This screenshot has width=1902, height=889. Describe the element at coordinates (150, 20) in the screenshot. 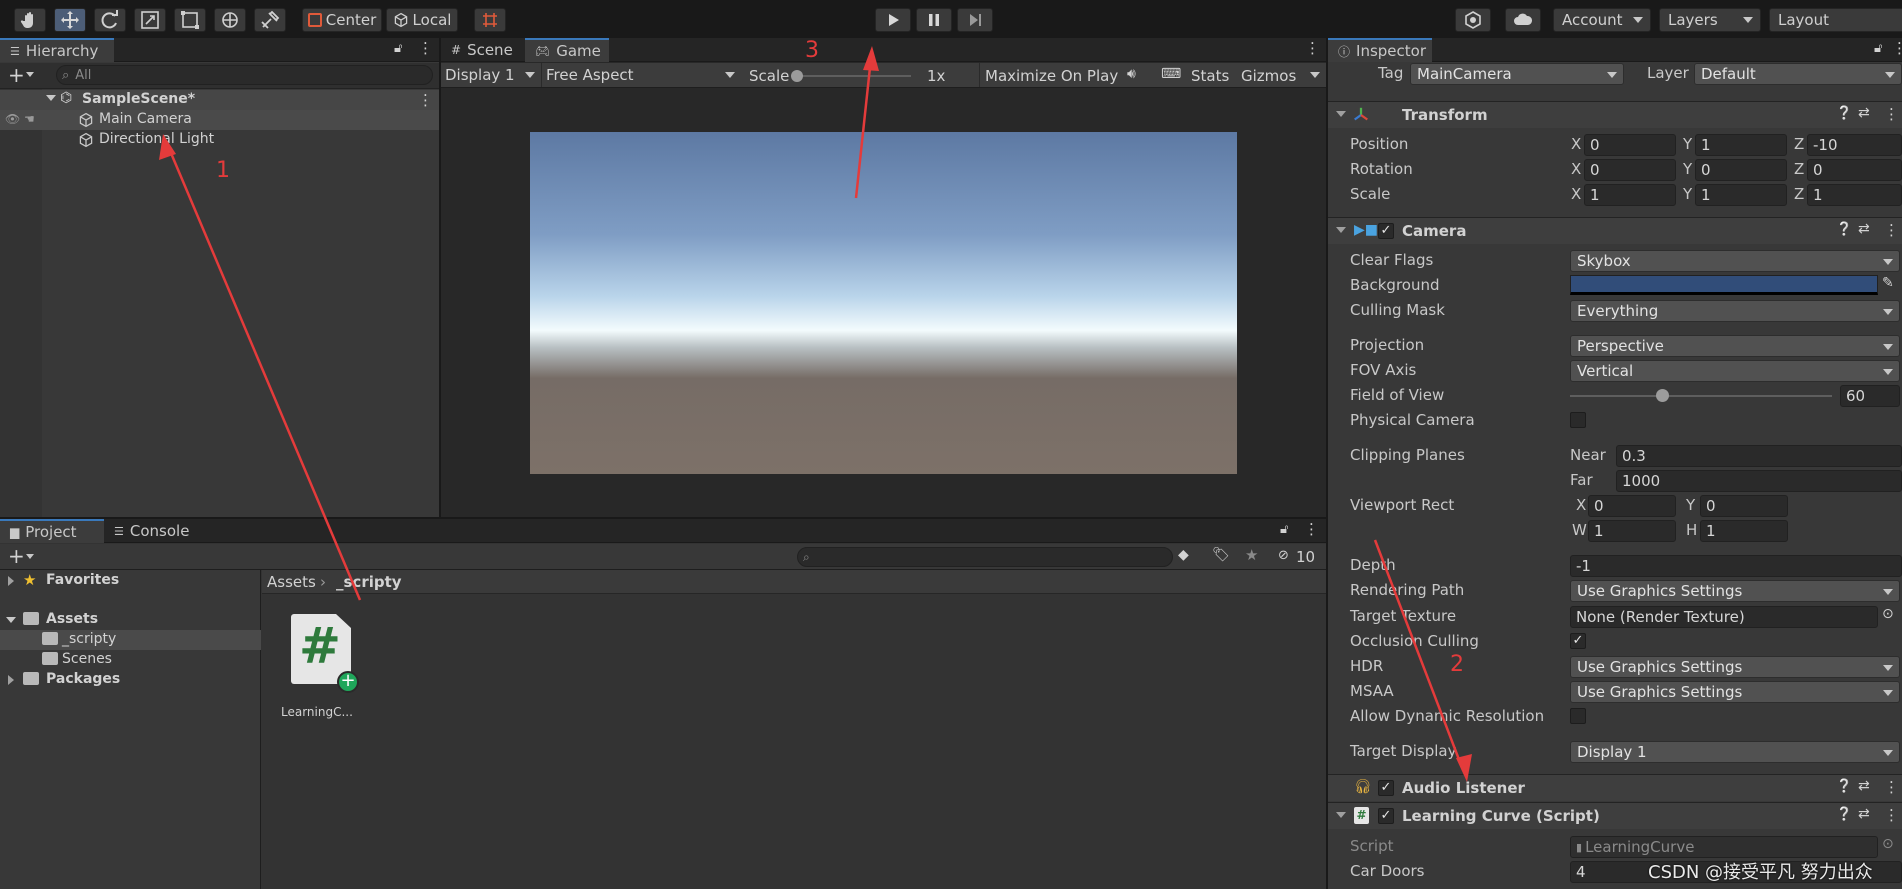

I see `scale-tool-button` at that location.